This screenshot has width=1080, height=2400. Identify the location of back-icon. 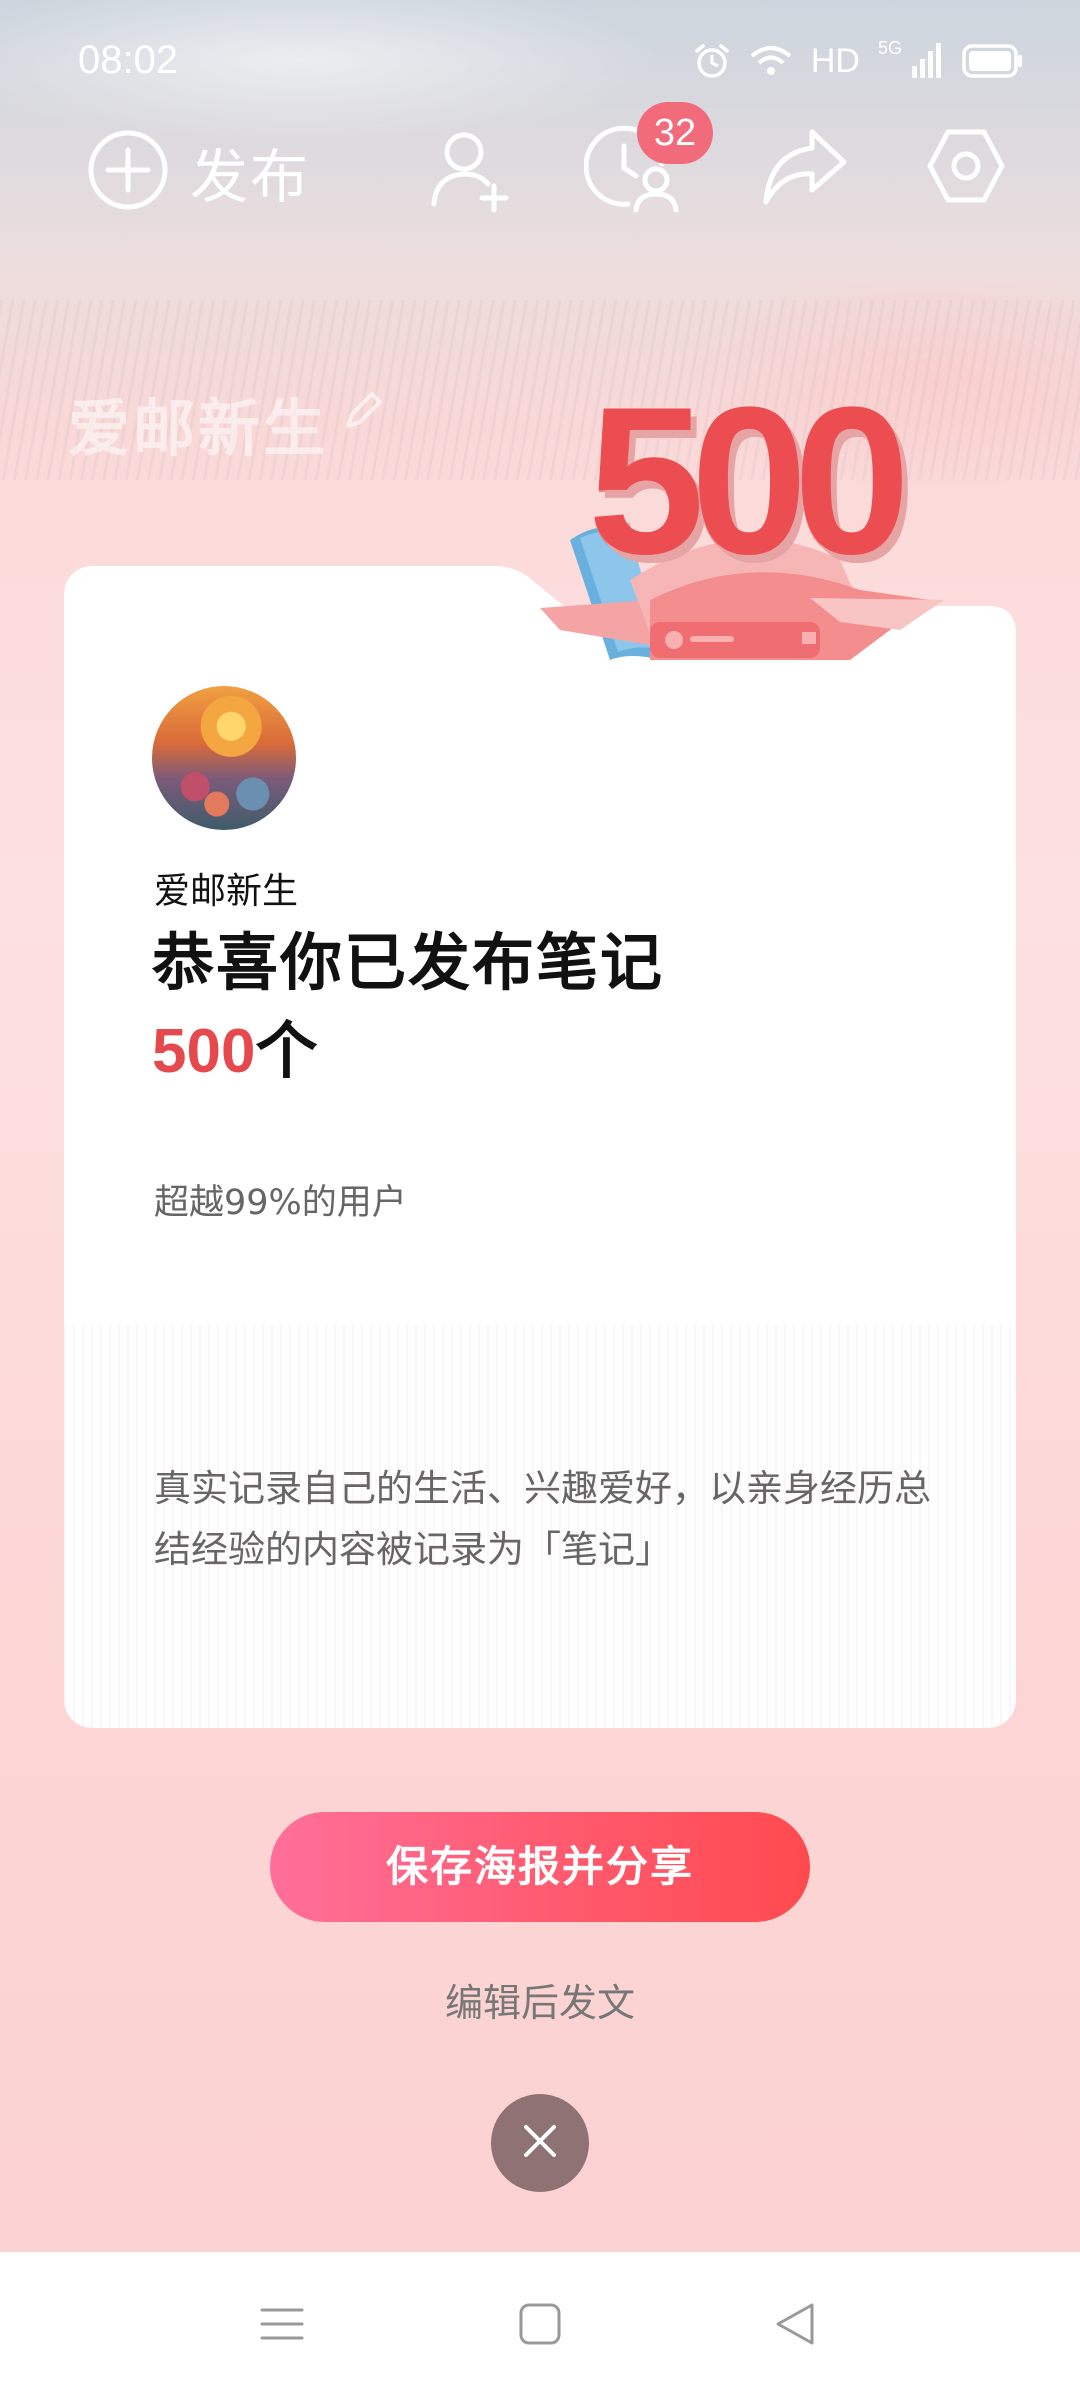
(796, 2326).